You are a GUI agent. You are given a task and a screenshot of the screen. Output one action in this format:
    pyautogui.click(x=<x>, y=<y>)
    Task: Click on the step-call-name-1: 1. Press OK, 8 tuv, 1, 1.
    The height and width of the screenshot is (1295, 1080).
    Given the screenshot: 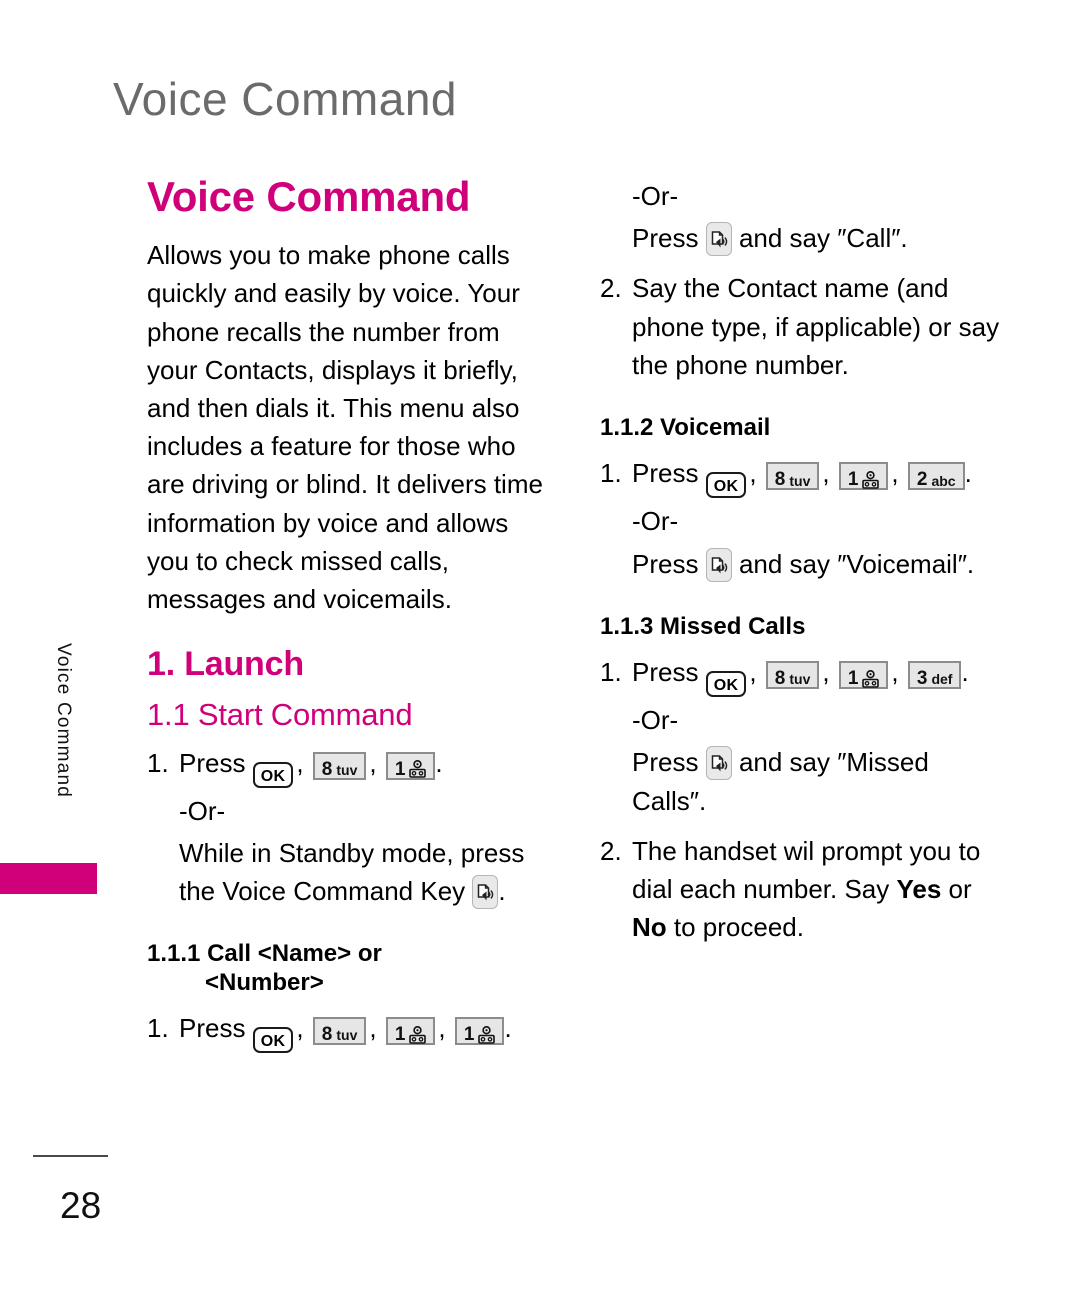 What is the action you would take?
    pyautogui.click(x=347, y=1031)
    